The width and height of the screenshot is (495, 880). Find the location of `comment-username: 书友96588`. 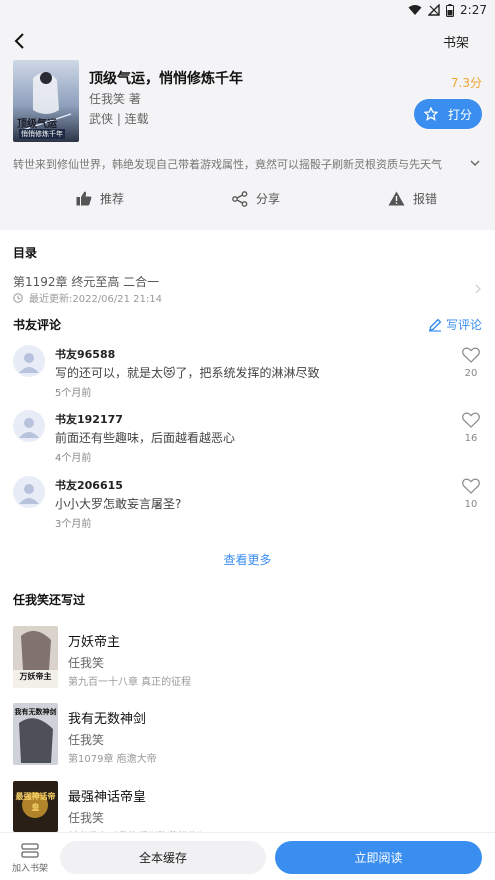

comment-username: 书友96588 is located at coordinates (85, 354).